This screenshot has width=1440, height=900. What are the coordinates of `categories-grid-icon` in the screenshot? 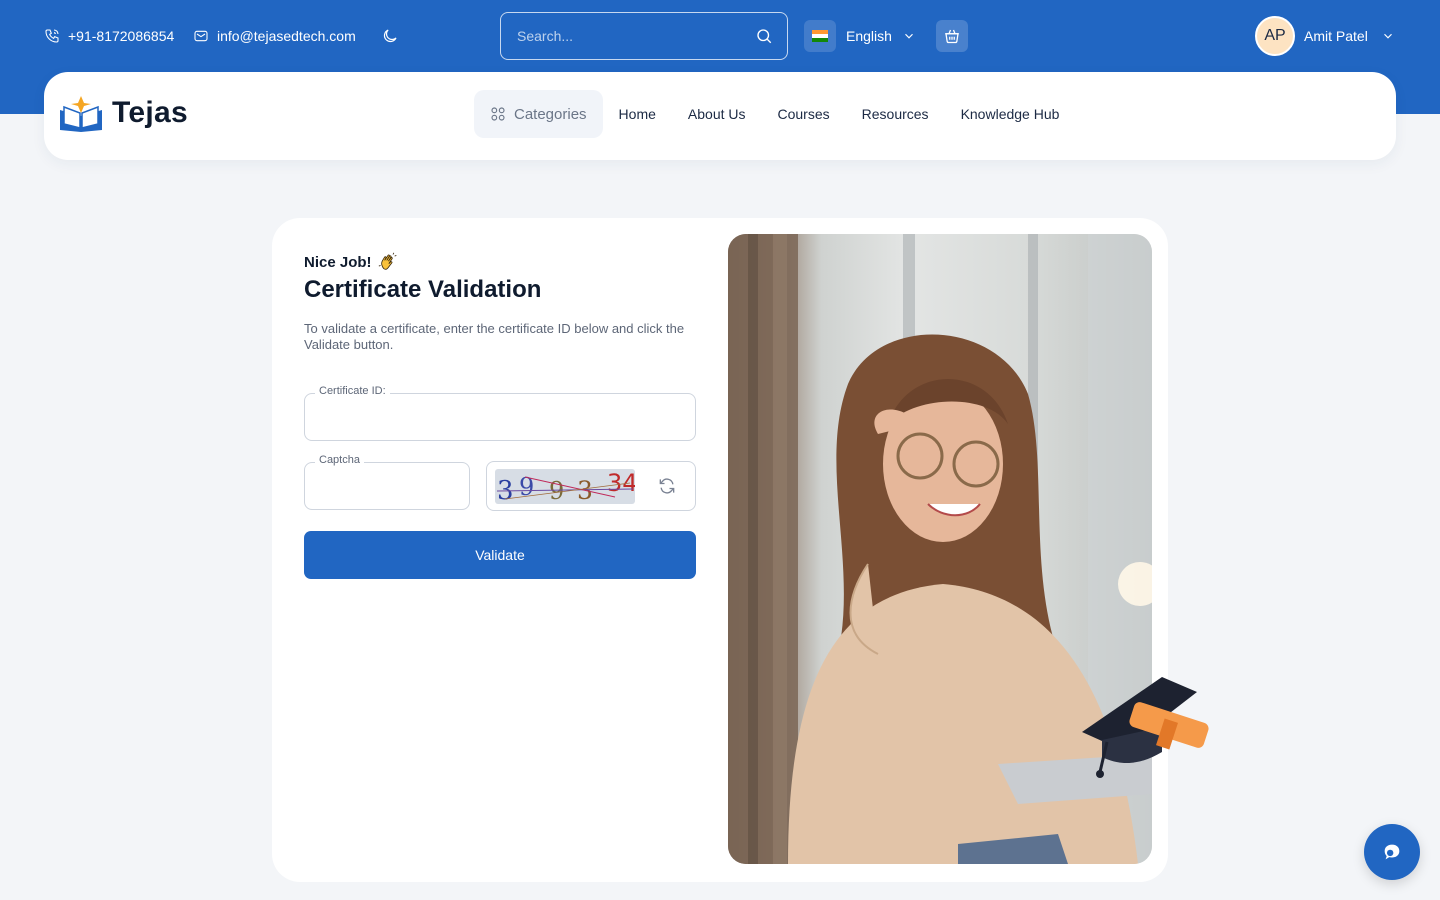 It's located at (498, 114).